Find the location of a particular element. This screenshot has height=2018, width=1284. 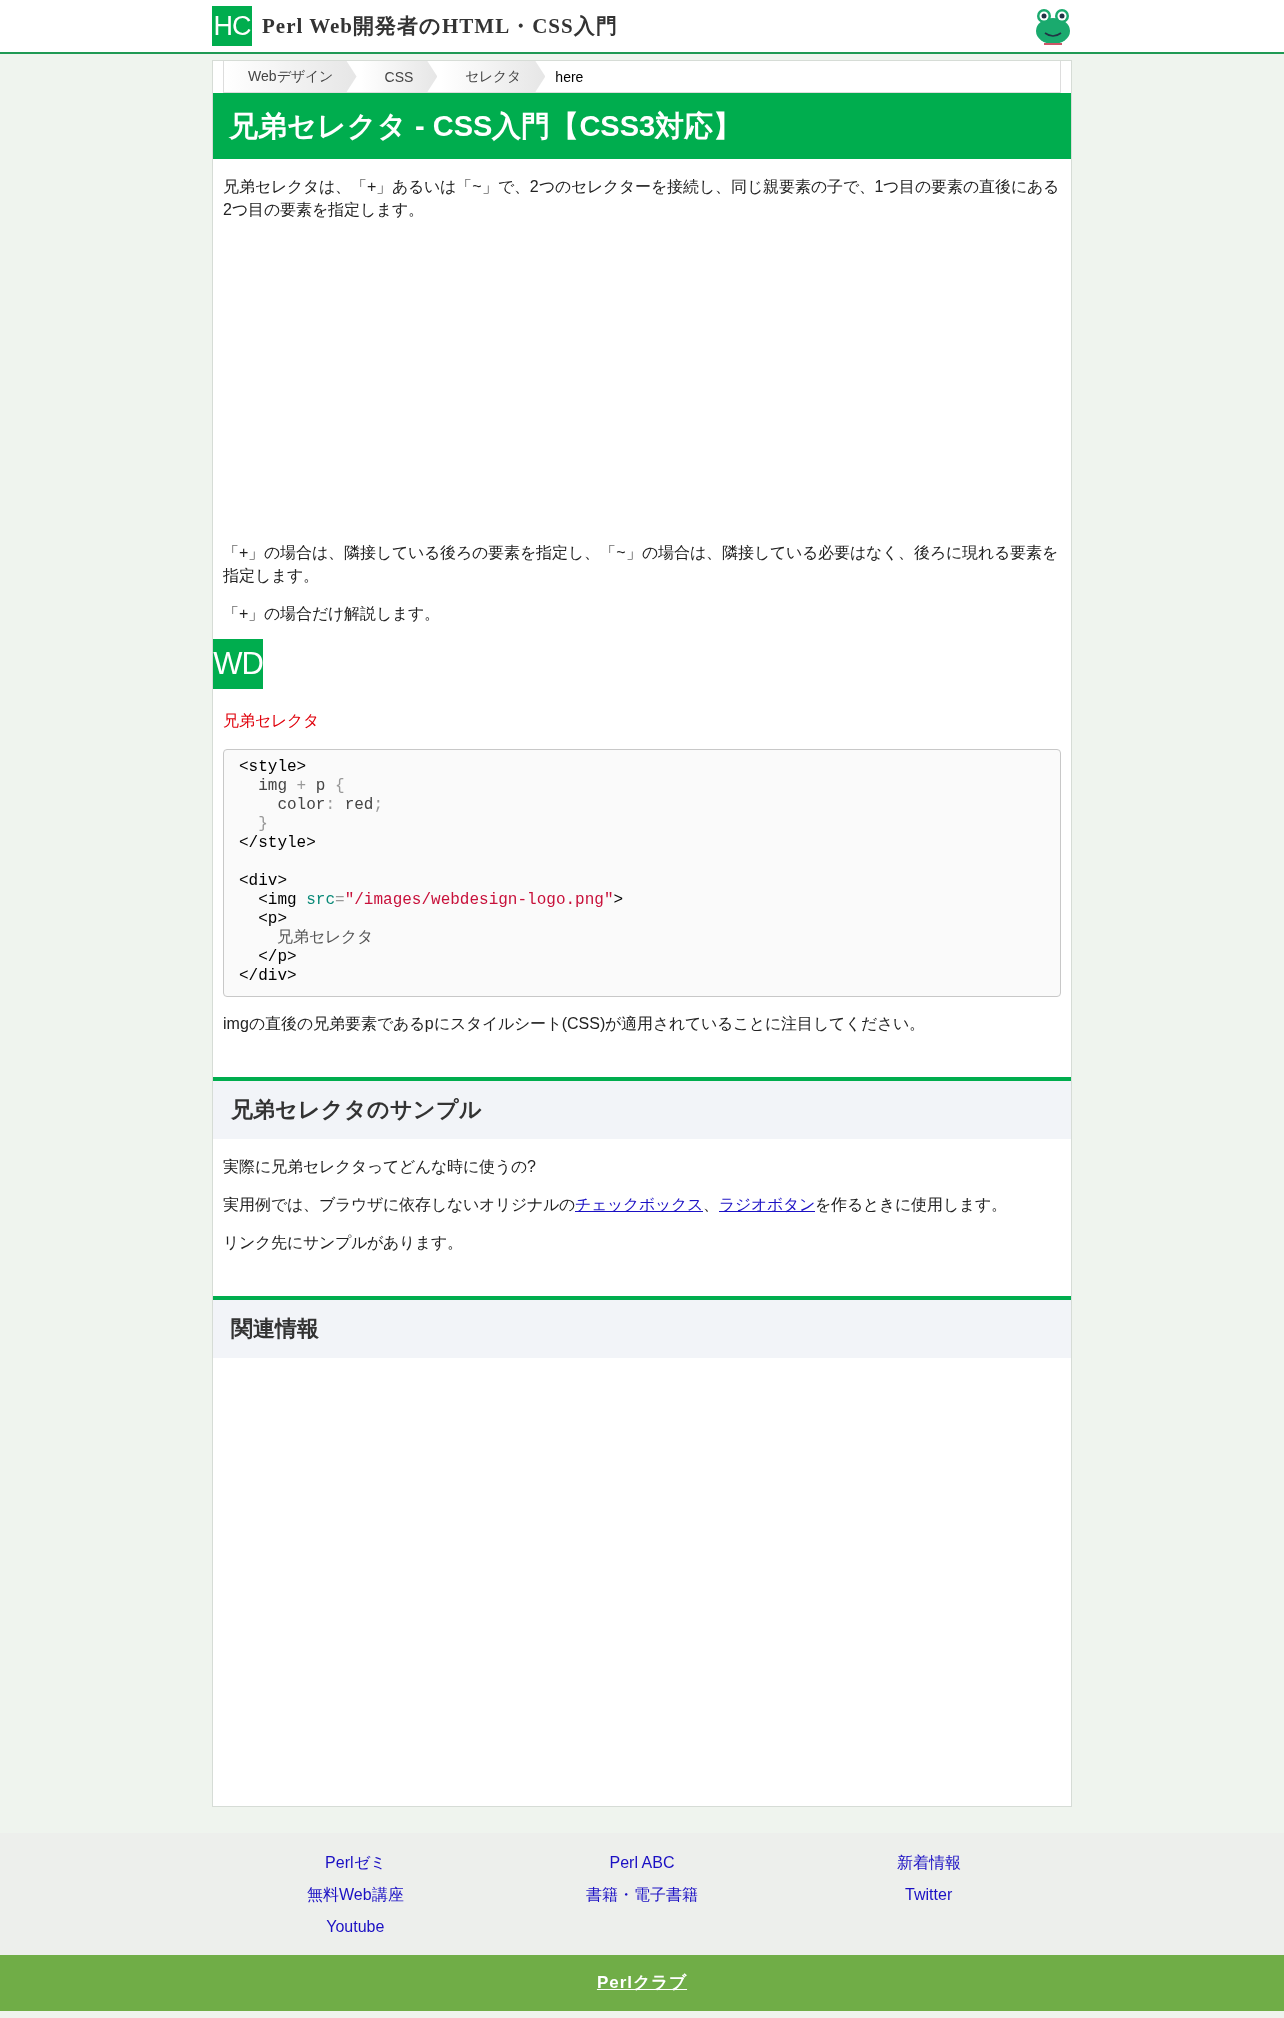

code-line: <p> is located at coordinates (272, 919).